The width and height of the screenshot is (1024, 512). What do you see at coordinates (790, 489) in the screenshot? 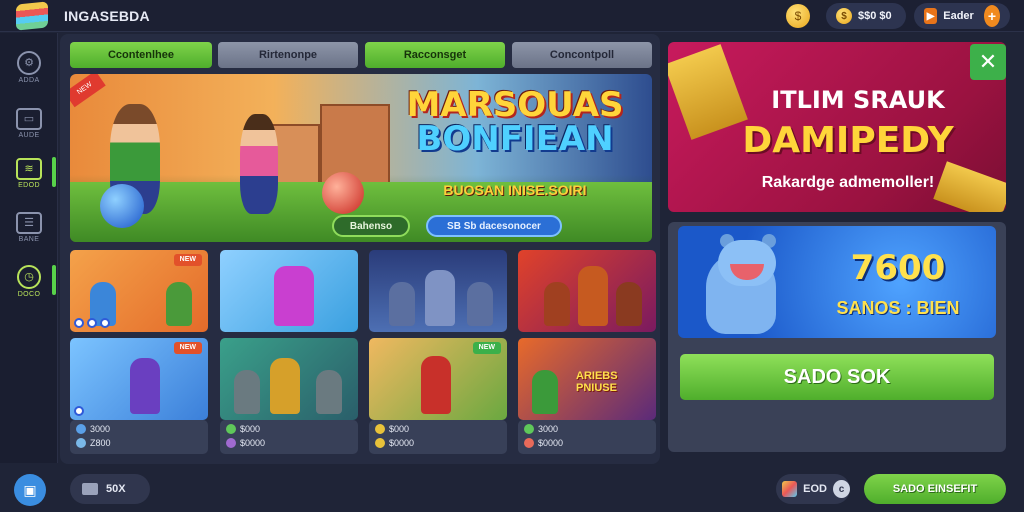
I see `cube-icon` at bounding box center [790, 489].